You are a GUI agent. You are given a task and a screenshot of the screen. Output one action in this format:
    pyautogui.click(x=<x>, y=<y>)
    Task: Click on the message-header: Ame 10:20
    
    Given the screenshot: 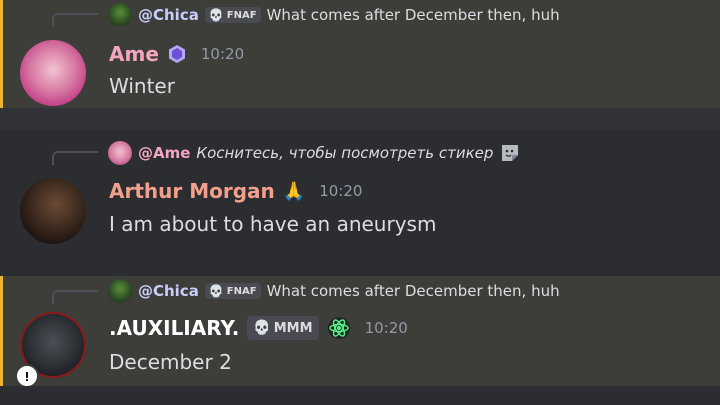 What is the action you would take?
    pyautogui.click(x=176, y=54)
    